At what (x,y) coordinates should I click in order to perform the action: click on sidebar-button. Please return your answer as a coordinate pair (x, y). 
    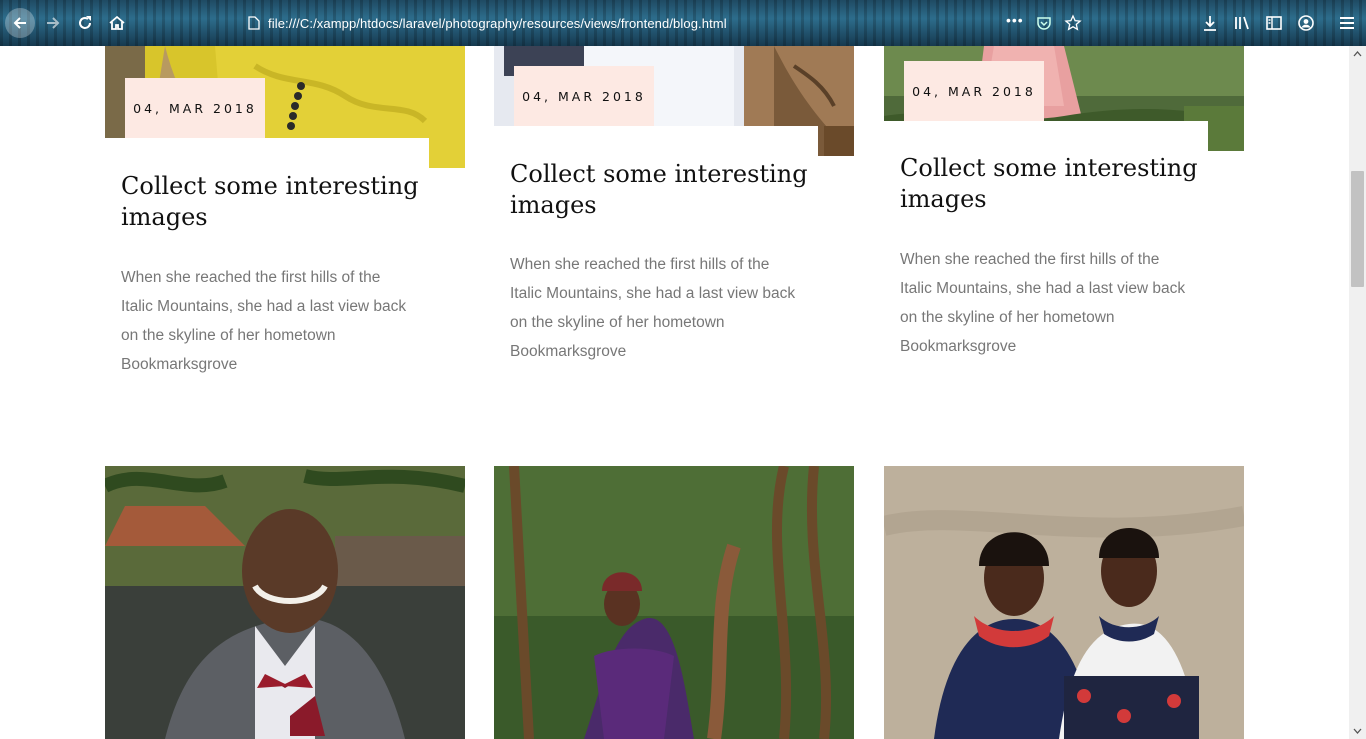
    Looking at the image, I should click on (1274, 23).